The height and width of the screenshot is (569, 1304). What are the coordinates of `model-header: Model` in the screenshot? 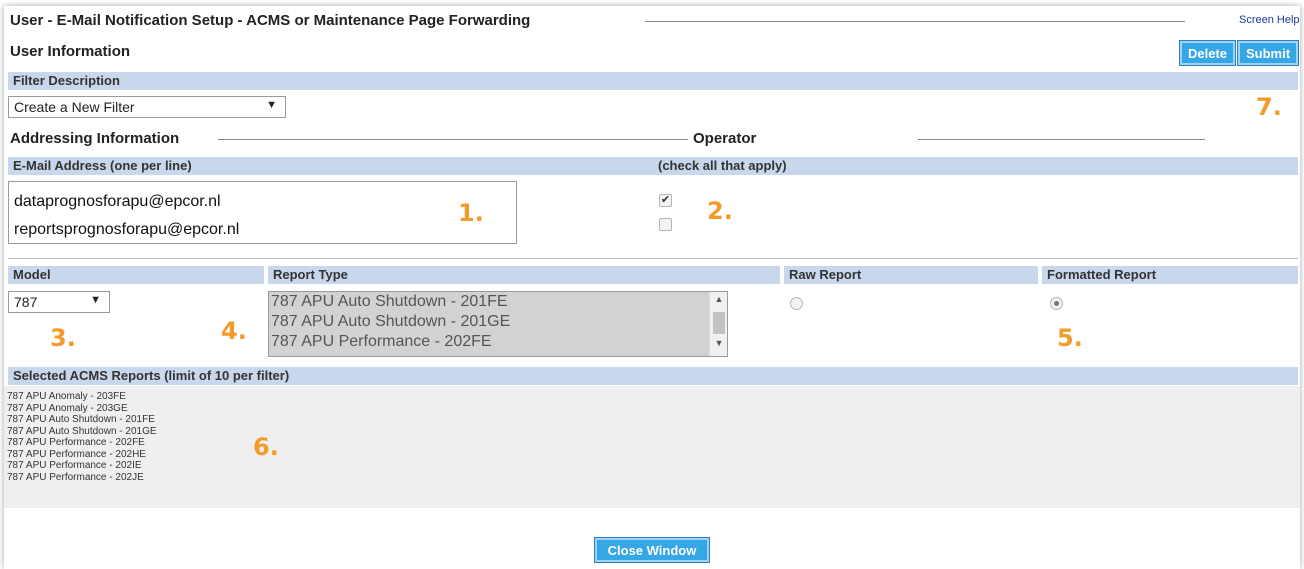 It's located at (136, 275).